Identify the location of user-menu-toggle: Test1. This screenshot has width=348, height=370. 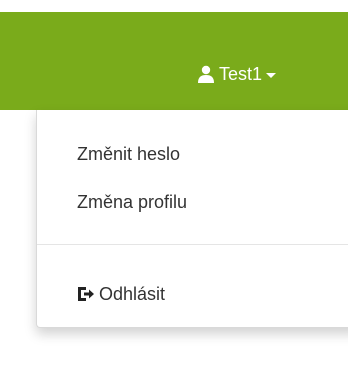
(237, 74).